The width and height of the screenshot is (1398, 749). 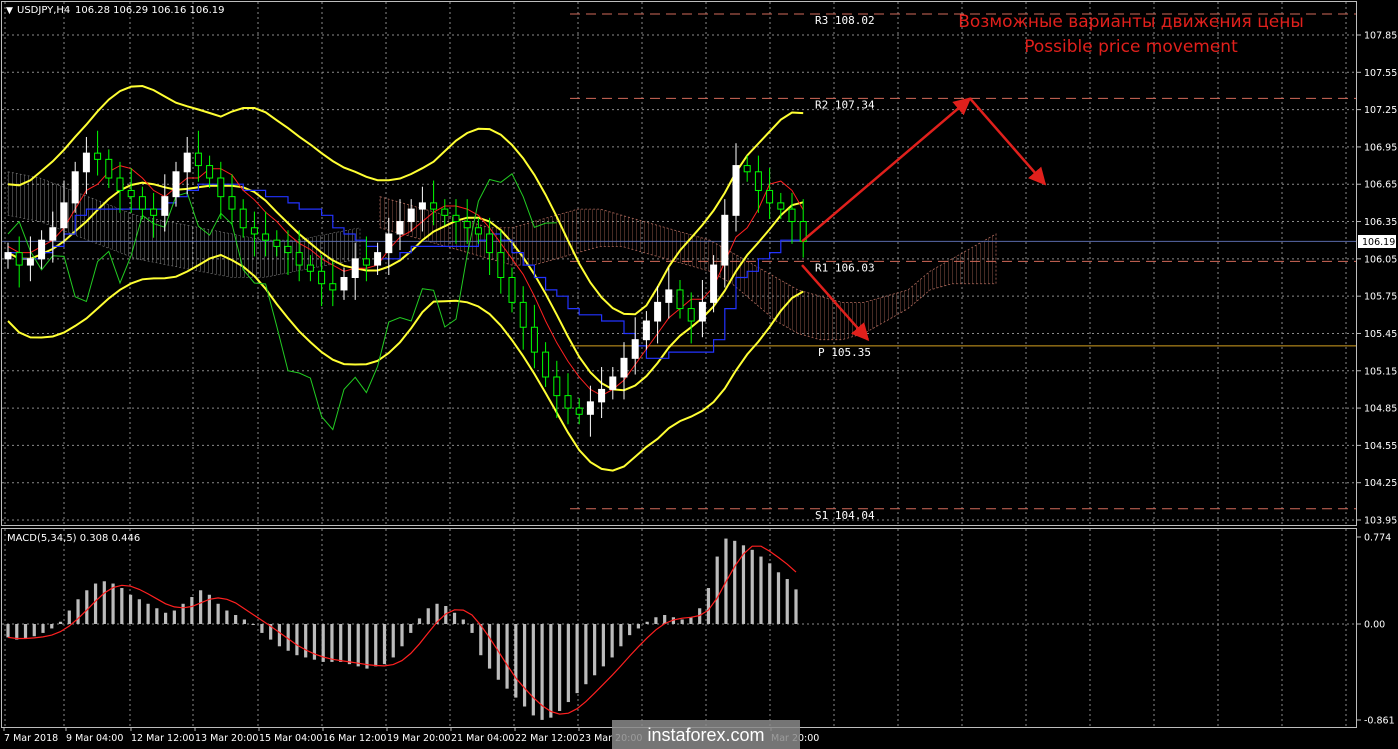 I want to click on x-tick-label: 12 Mar 12:00, so click(x=162, y=738).